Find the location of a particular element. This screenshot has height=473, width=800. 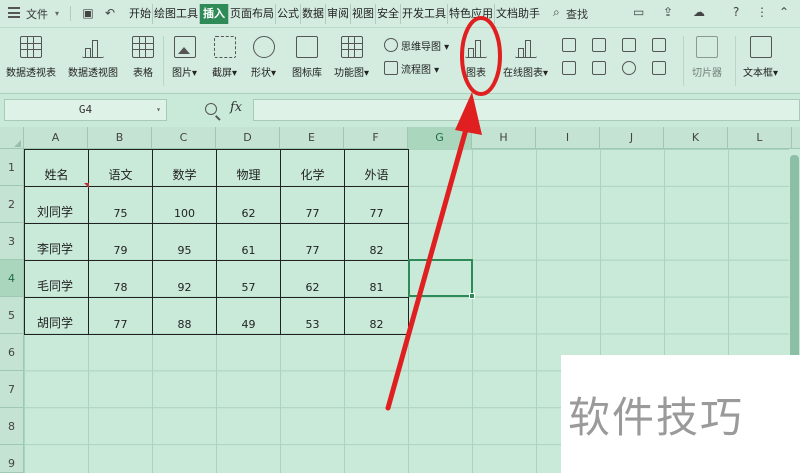

column-header: K is located at coordinates (696, 138).